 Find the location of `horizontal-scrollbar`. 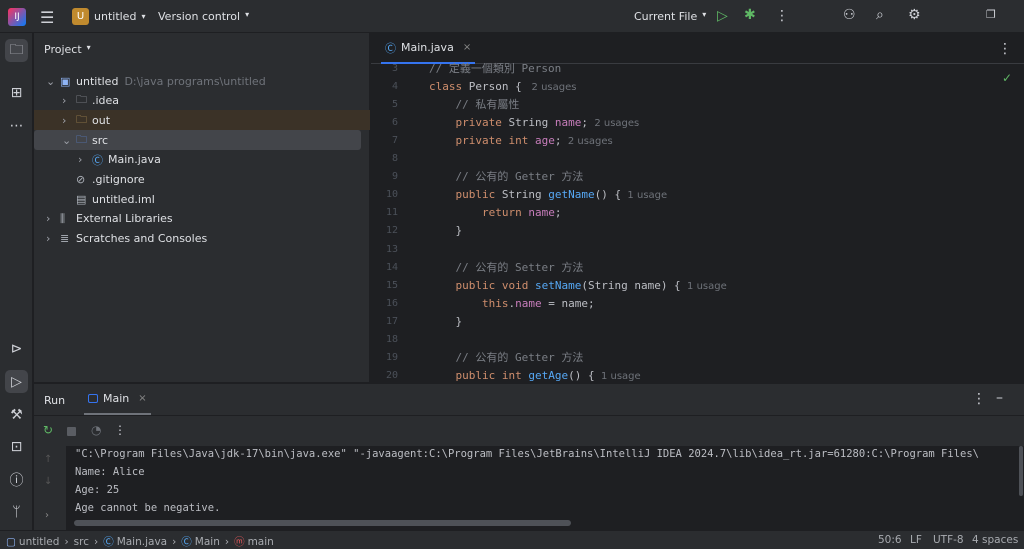

horizontal-scrollbar is located at coordinates (322, 523).